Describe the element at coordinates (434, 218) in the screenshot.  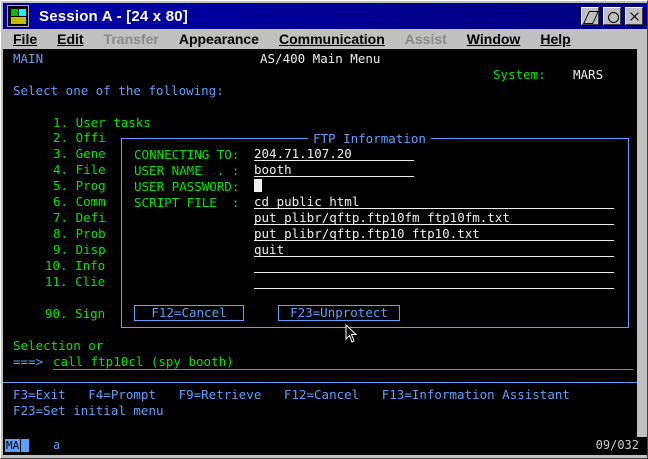
I see `script-line-field: put plibr/qftp.ftp10fm ftp10fm.txt` at that location.